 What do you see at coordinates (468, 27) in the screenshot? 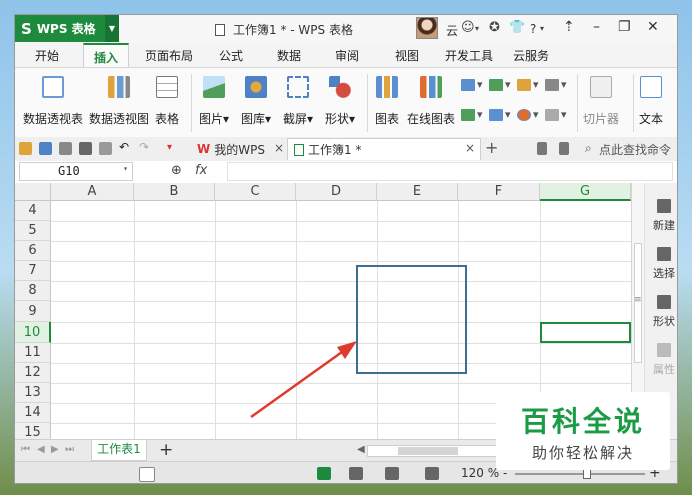
I see `emoji-icon: ☺` at bounding box center [468, 27].